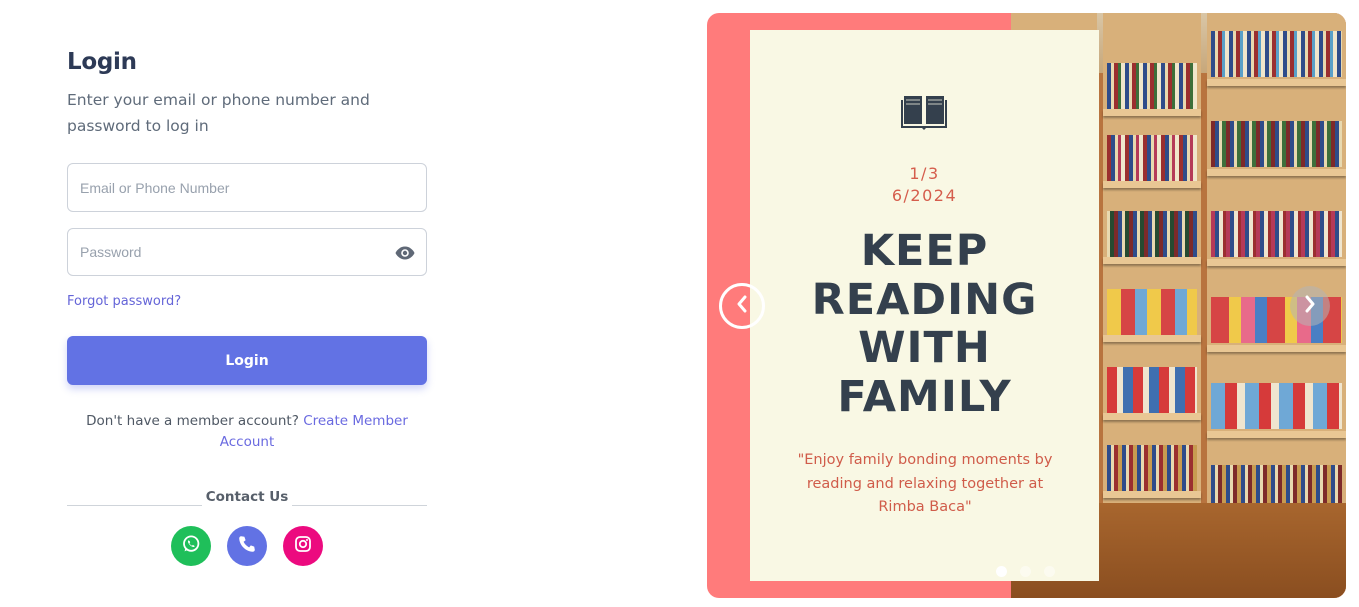 Image resolution: width=1359 pixels, height=607 pixels. I want to click on page-title: Login, so click(102, 62).